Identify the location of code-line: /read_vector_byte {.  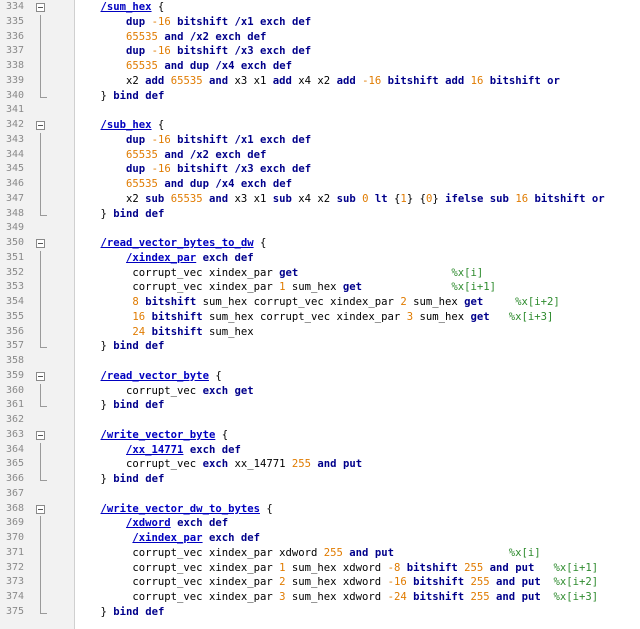
(357, 376).